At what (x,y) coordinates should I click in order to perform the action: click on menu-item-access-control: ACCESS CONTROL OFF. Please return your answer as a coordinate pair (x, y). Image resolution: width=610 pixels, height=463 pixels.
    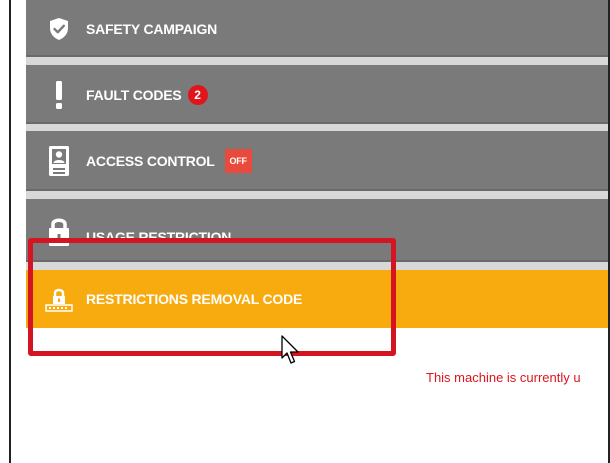
    Looking at the image, I should click on (317, 161).